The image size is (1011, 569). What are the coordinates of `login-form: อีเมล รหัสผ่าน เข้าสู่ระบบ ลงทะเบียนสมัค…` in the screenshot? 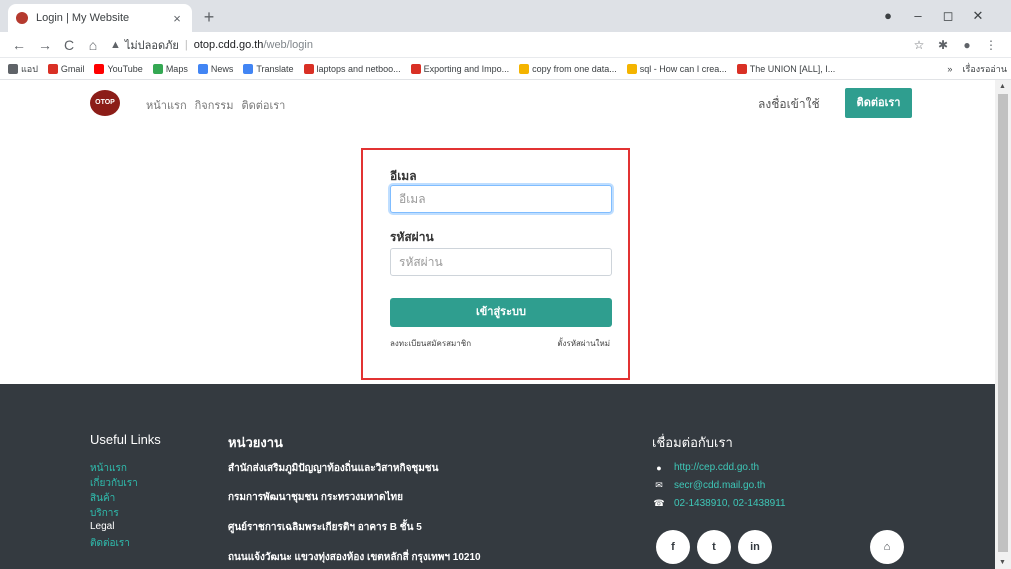 It's located at (495, 264).